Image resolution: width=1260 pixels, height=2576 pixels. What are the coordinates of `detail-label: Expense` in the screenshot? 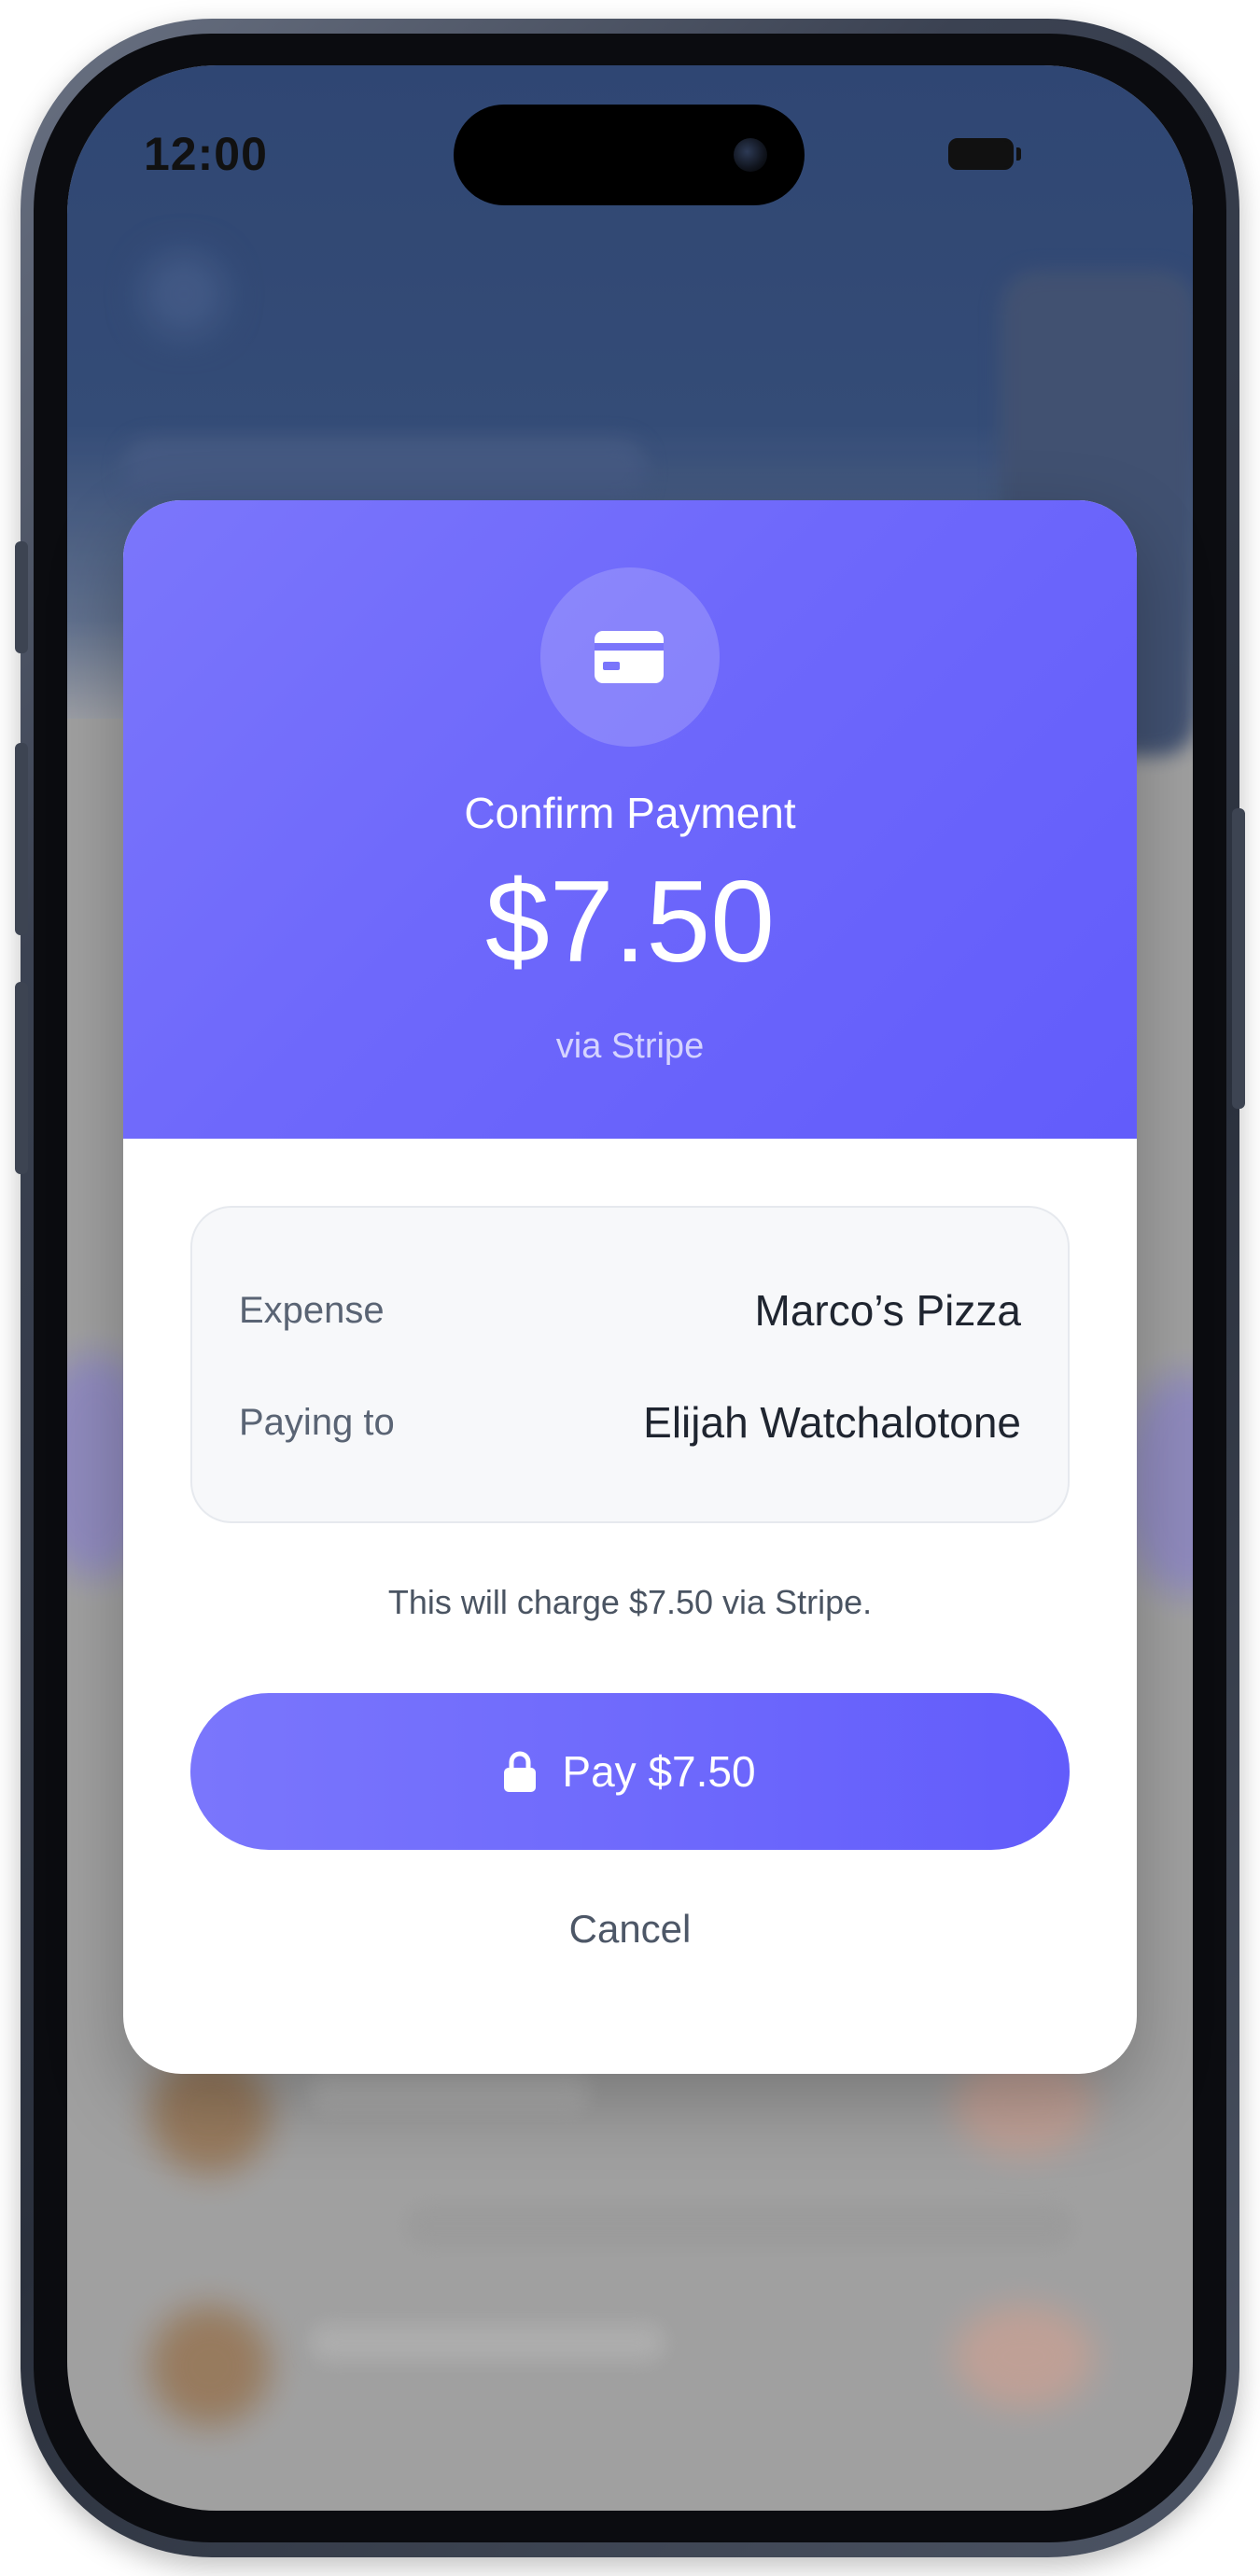 It's located at (312, 1310).